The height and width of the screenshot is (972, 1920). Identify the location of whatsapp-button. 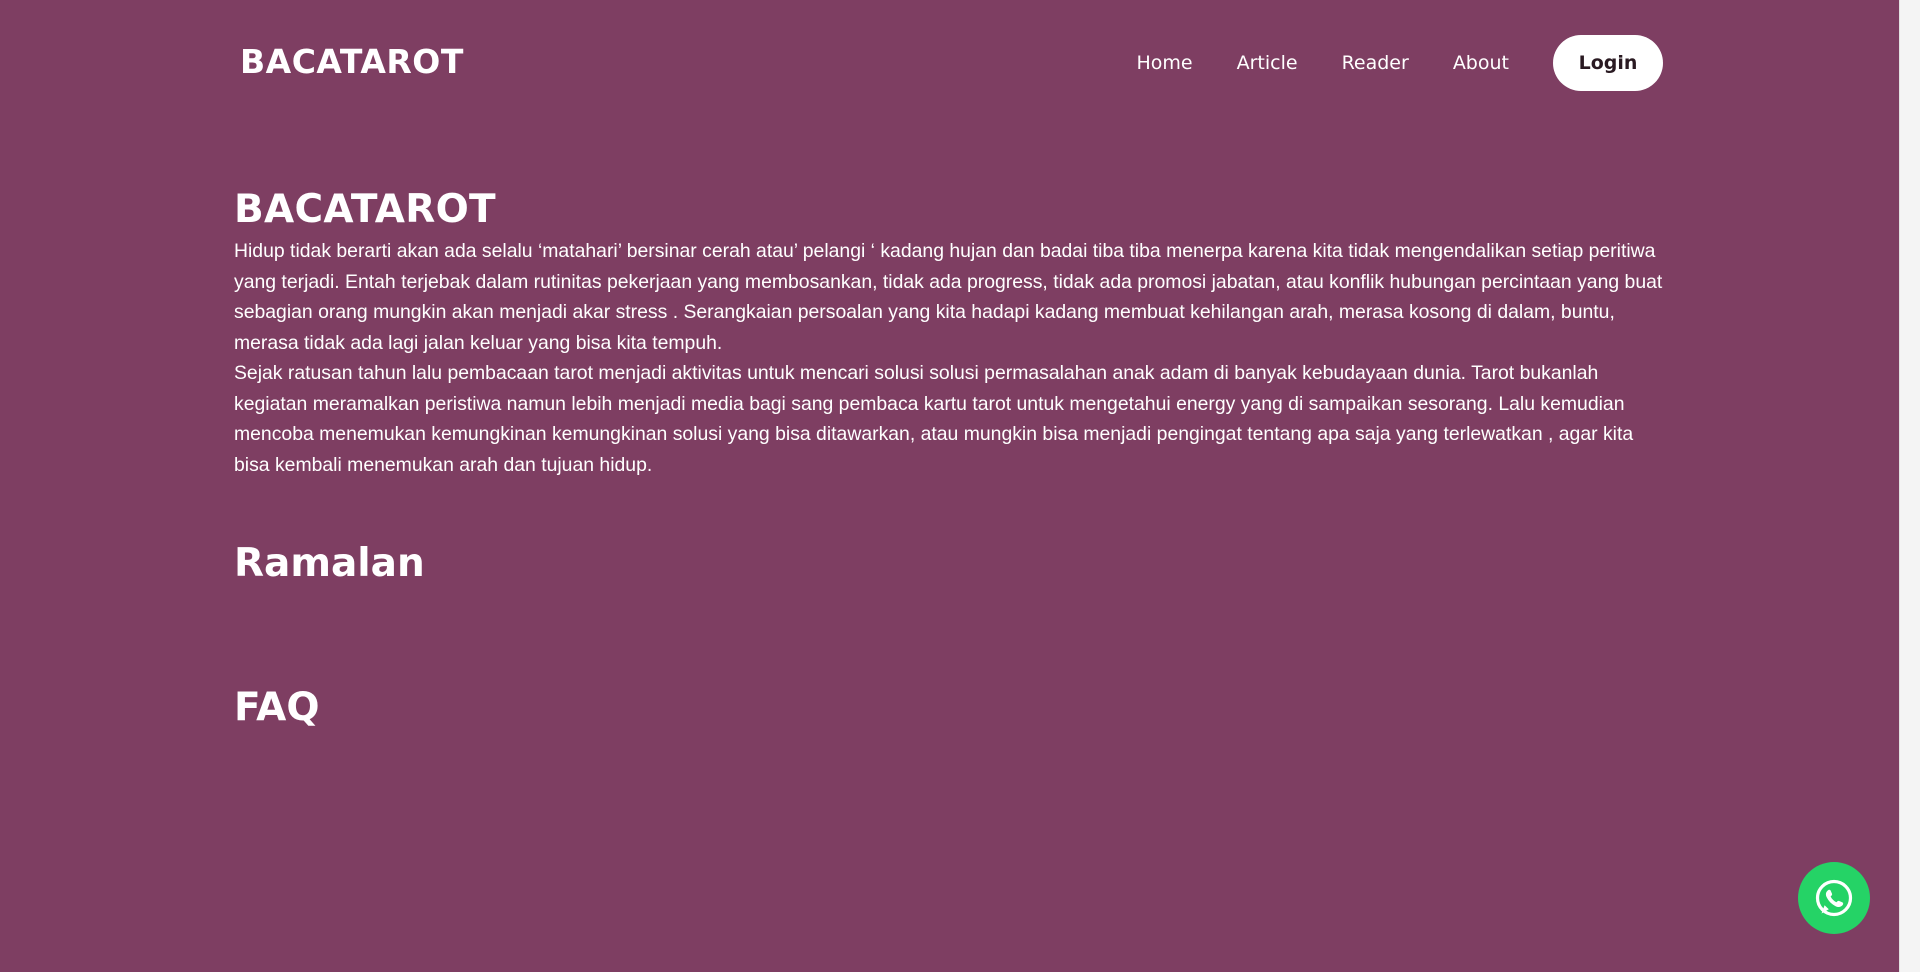
(1834, 898).